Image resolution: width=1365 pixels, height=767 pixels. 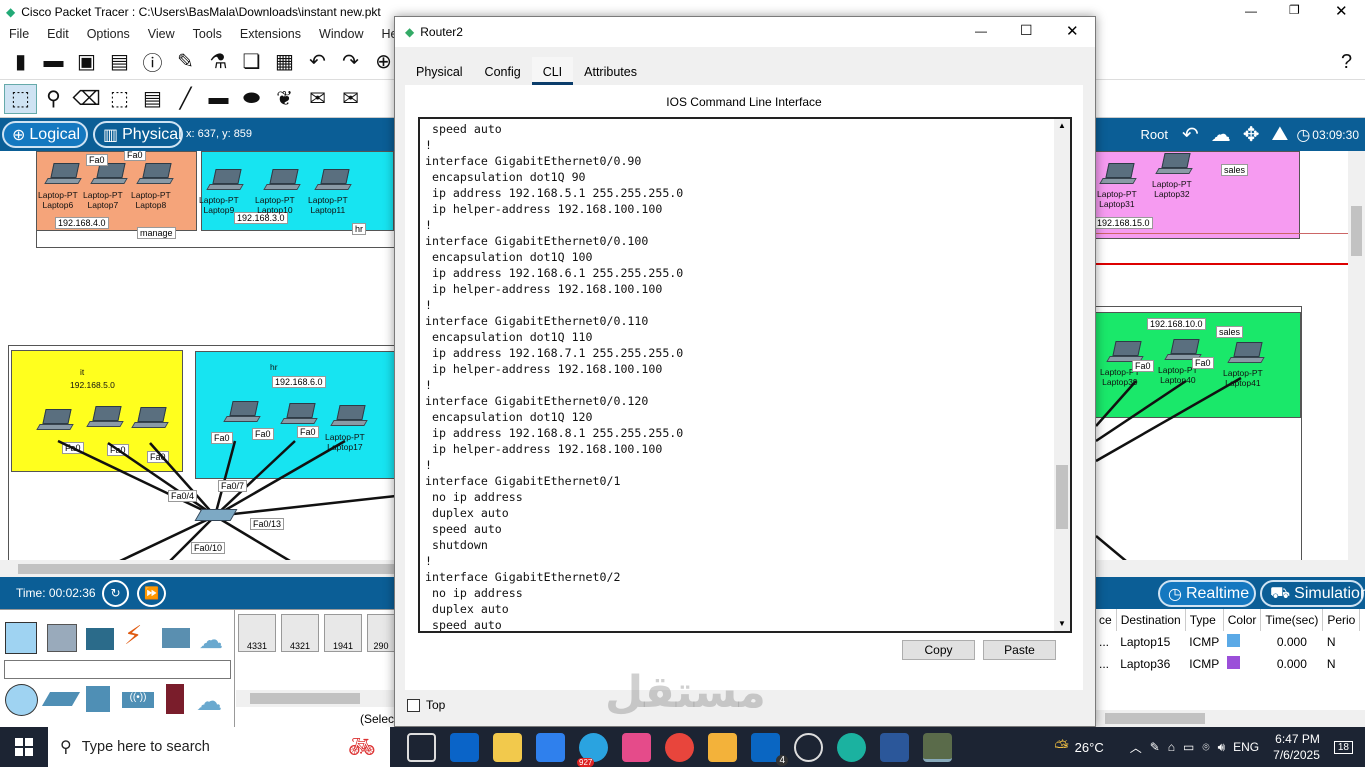 What do you see at coordinates (108, 34) in the screenshot?
I see `menu-options: Options` at bounding box center [108, 34].